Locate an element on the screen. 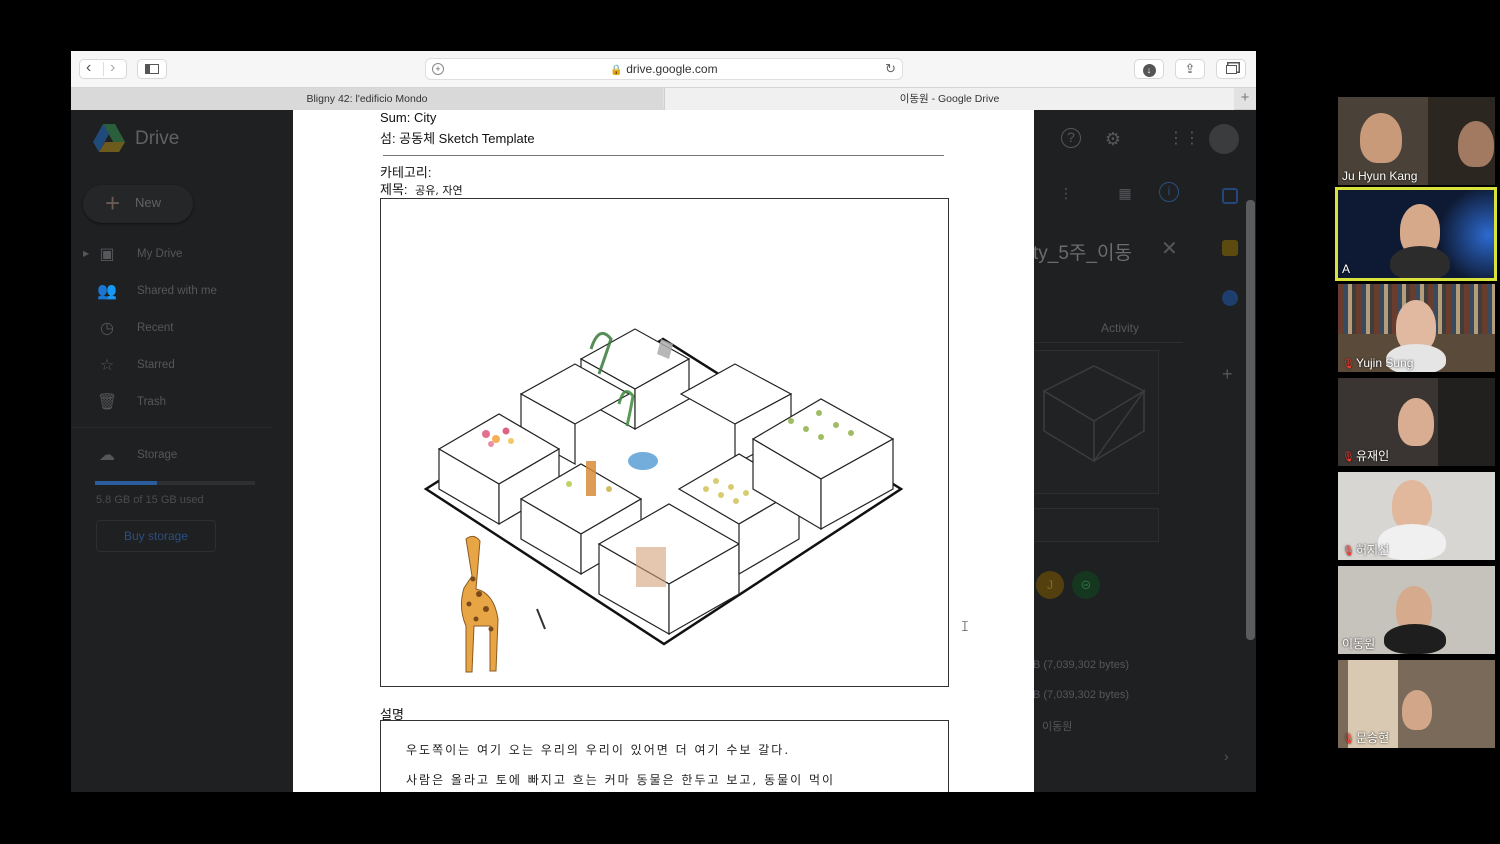 The height and width of the screenshot is (844, 1500). account-avatar is located at coordinates (1224, 139).